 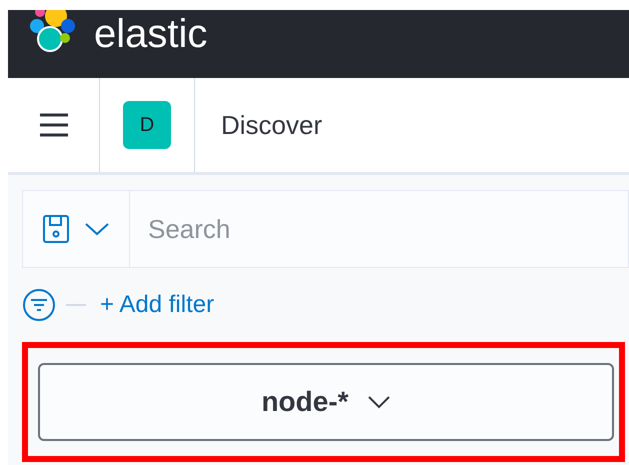 What do you see at coordinates (76, 229) in the screenshot?
I see `saved-query-button` at bounding box center [76, 229].